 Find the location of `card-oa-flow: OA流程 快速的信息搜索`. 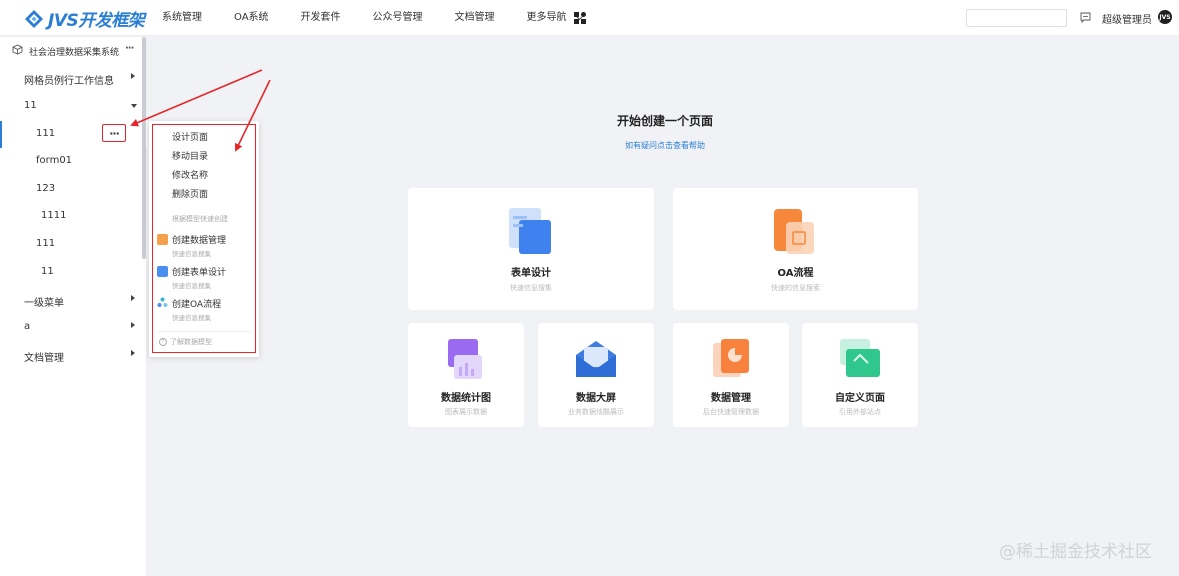

card-oa-flow: OA流程 快速的信息搜索 is located at coordinates (795, 249).